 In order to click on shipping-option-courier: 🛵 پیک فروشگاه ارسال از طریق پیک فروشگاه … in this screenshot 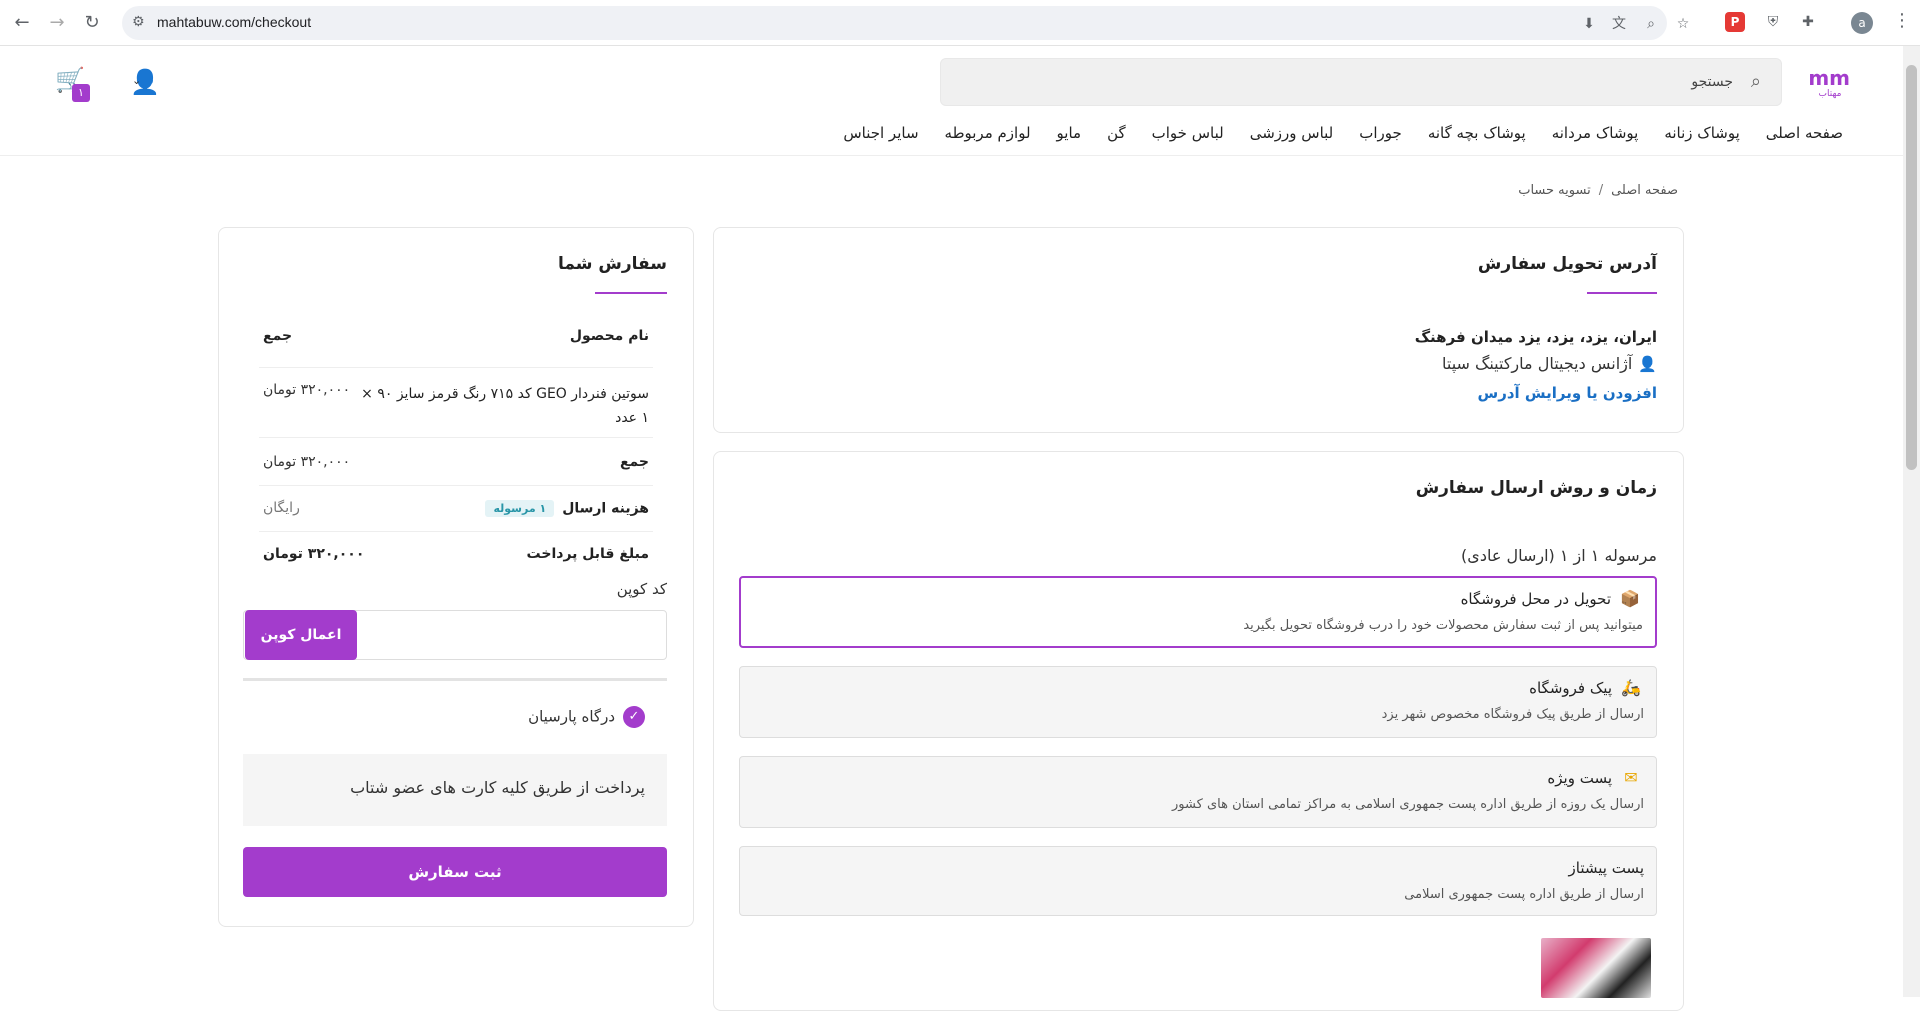, I will do `click(1198, 702)`.